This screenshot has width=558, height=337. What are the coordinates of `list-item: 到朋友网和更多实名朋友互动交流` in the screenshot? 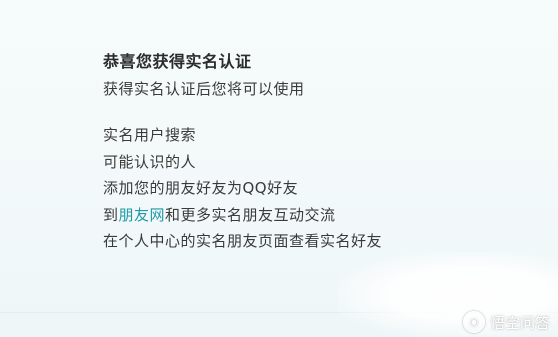 It's located at (313, 215).